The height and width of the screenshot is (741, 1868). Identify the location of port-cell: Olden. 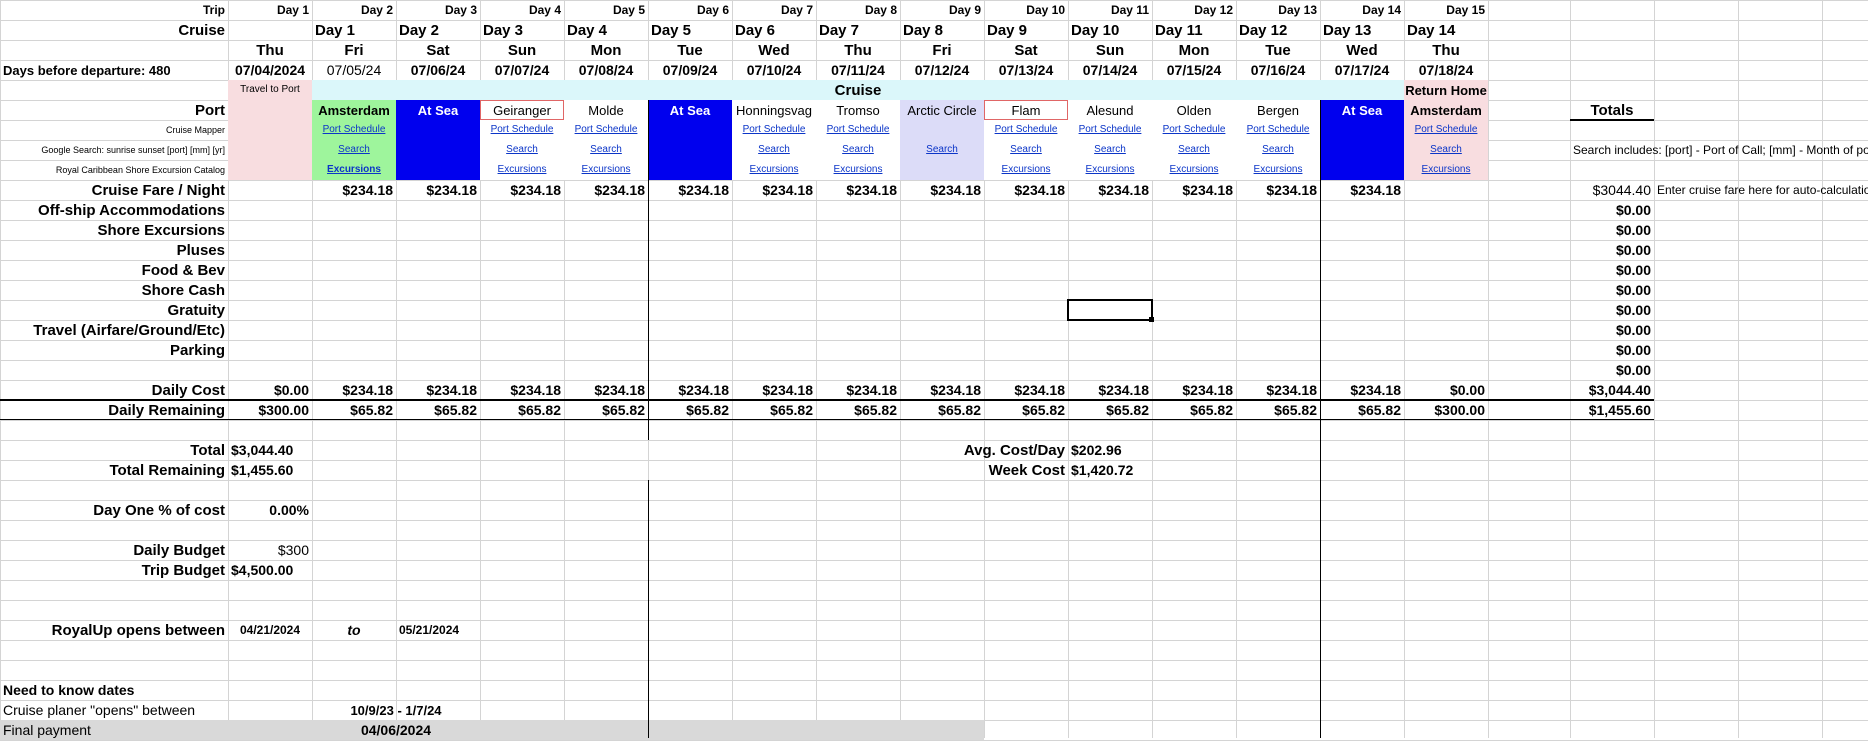
(1194, 110).